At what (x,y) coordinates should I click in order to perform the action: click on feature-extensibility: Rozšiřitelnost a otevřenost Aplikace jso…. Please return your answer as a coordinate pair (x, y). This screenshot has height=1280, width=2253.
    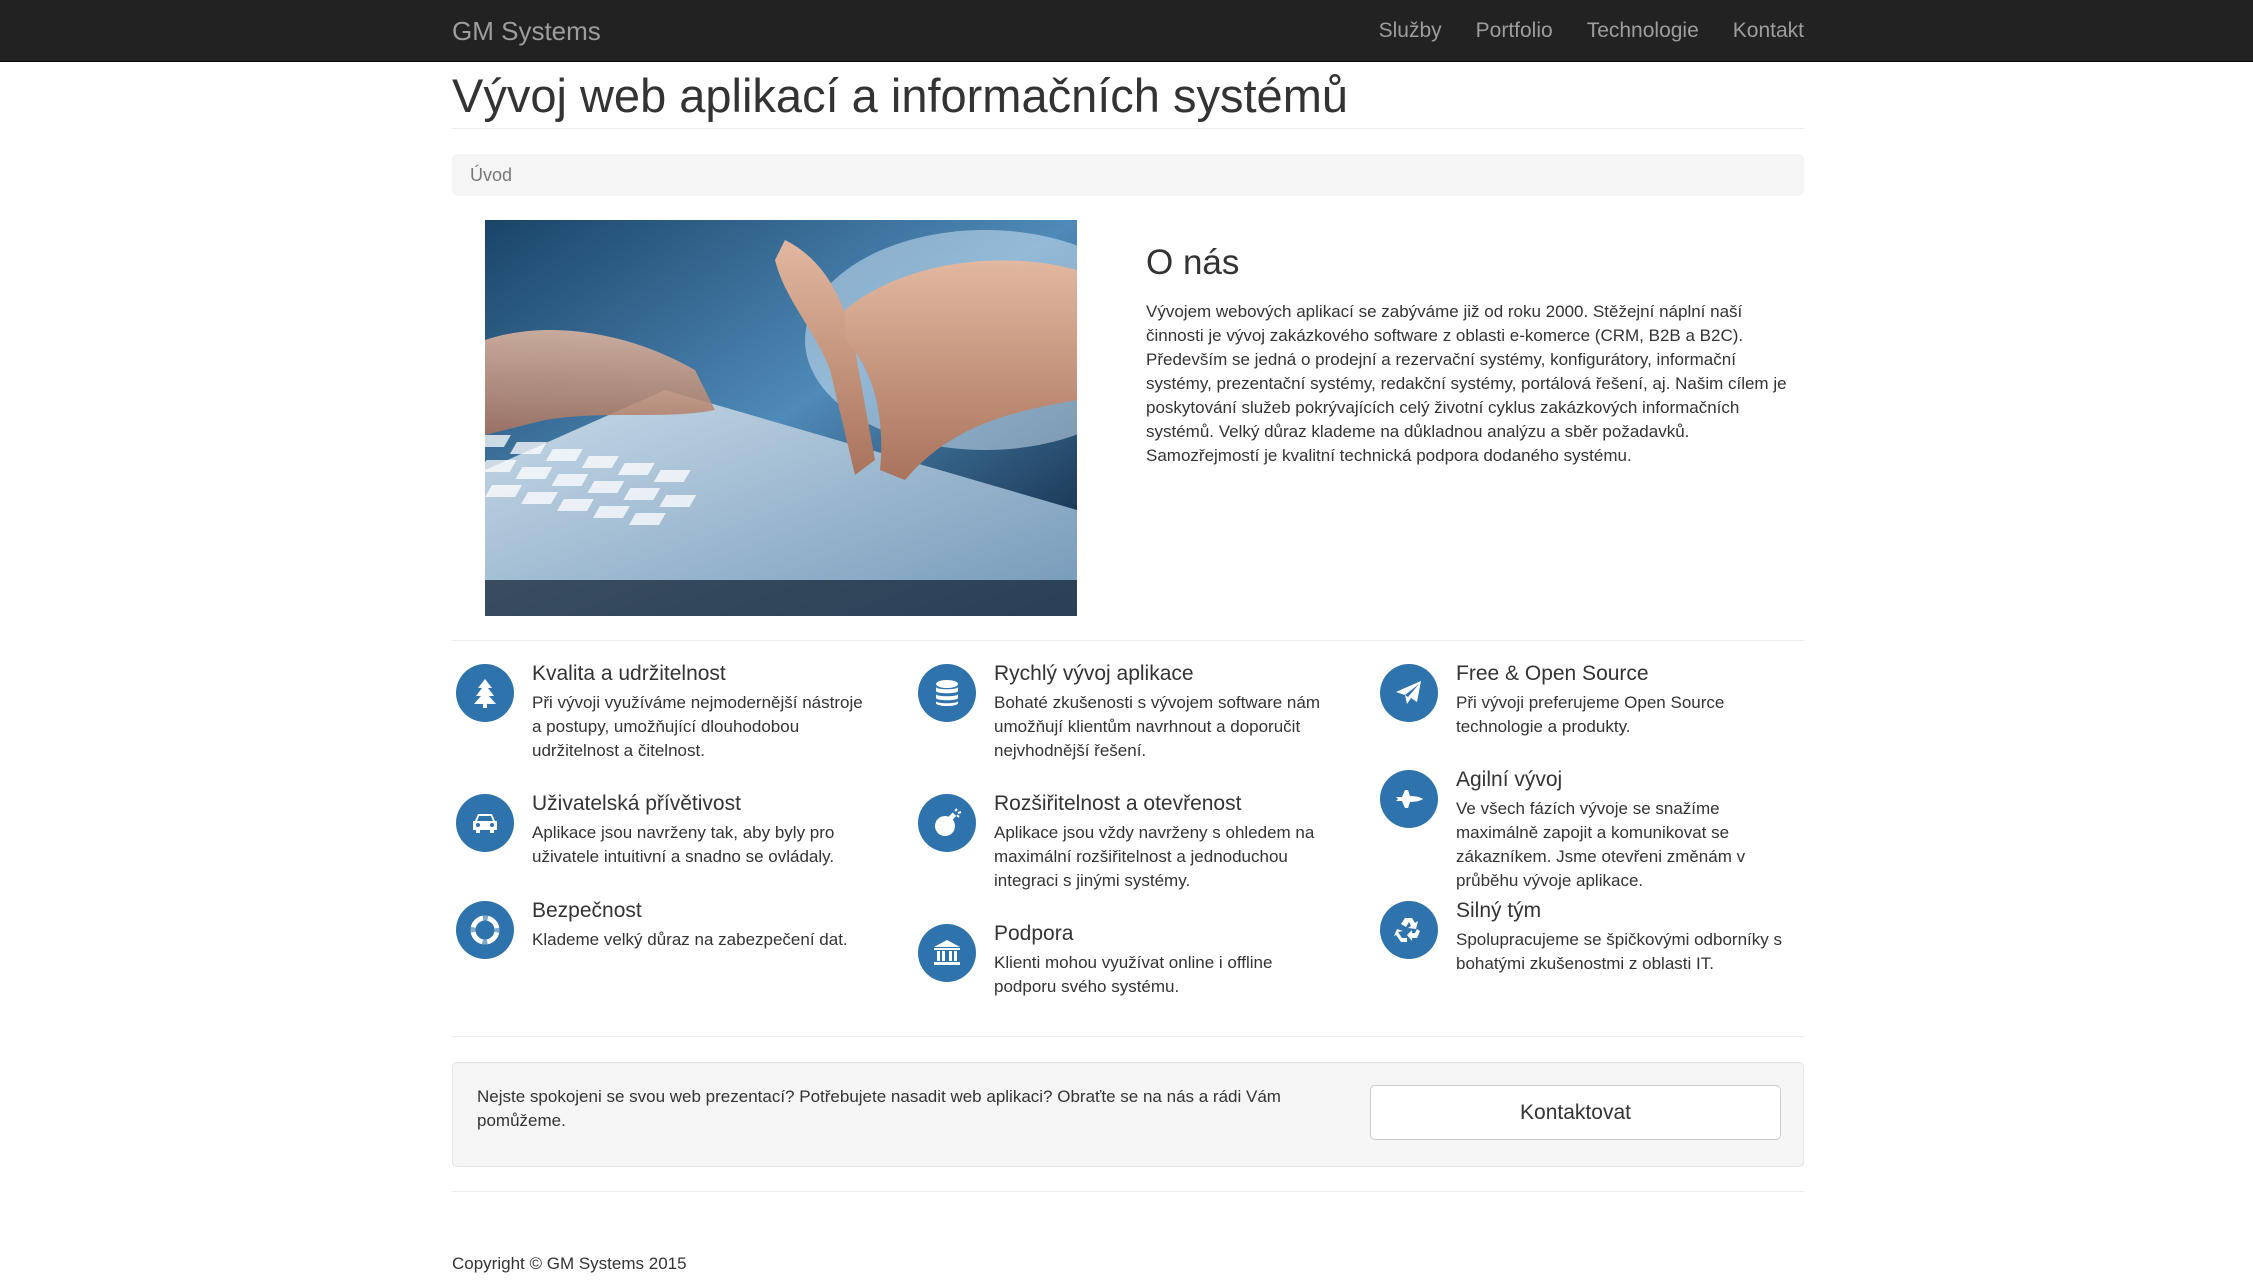
    Looking at the image, I should click on (1128, 841).